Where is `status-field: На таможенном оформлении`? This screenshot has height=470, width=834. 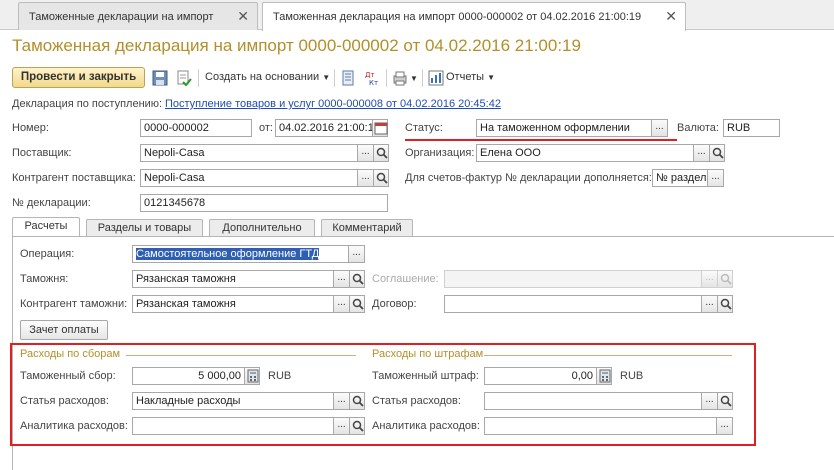 status-field: На таможенном оформлении is located at coordinates (564, 128).